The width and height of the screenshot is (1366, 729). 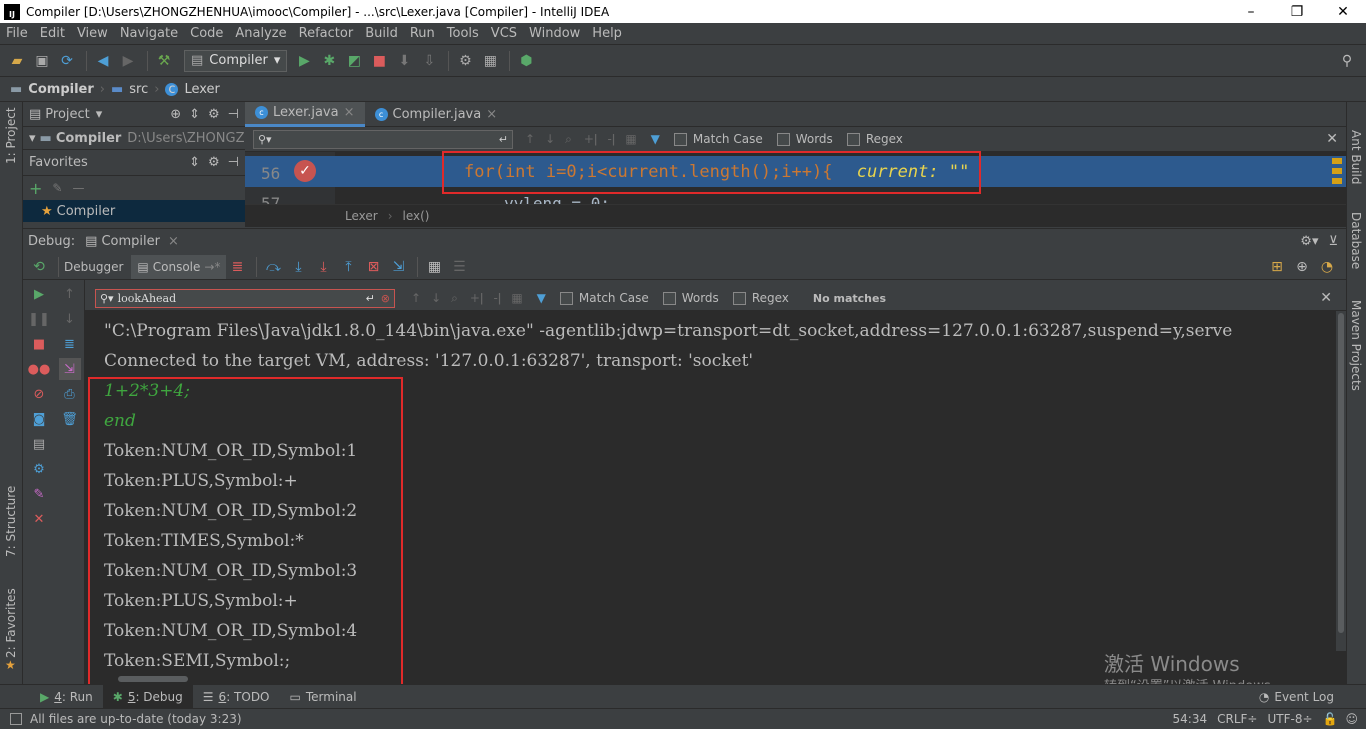 I want to click on nav-item-compiler: Compiler, so click(x=60, y=89).